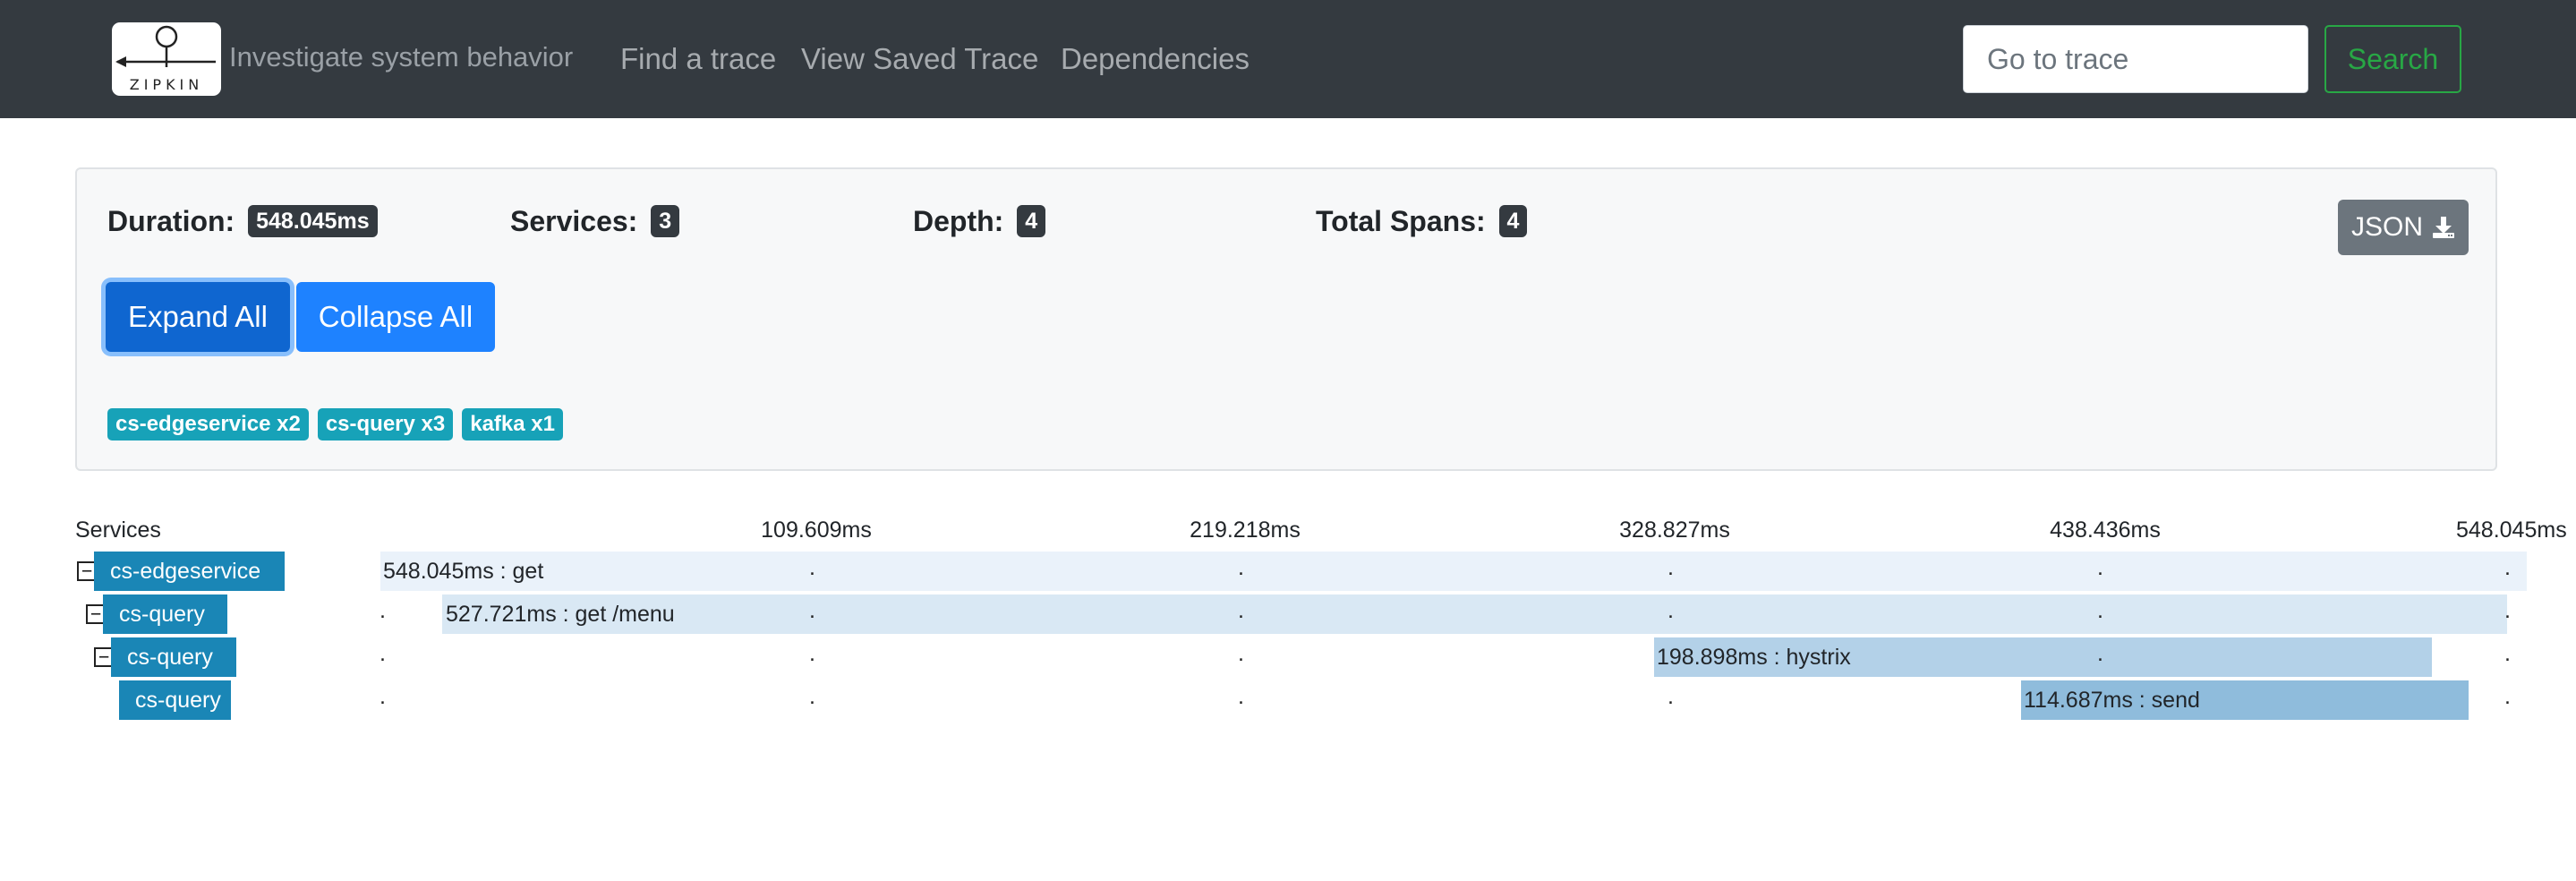  I want to click on search-button: Search, so click(2392, 59).